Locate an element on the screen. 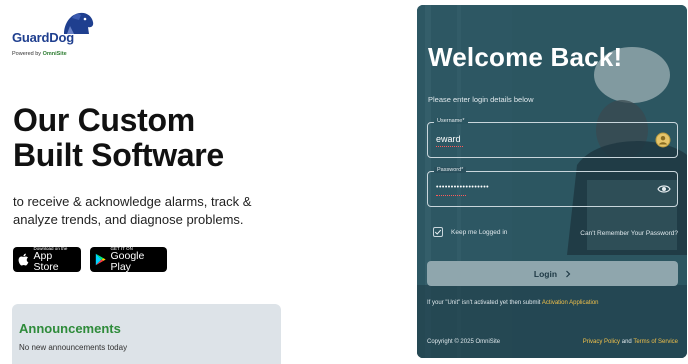 The image size is (688, 364). login-button-label: Login is located at coordinates (545, 273).